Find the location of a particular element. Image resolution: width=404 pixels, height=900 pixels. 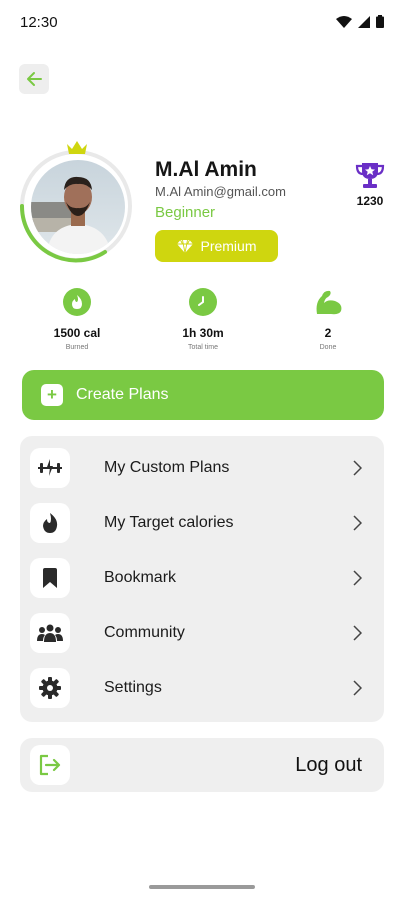

stat-total-time: 1h 30m Total time is located at coordinates (203, 319).